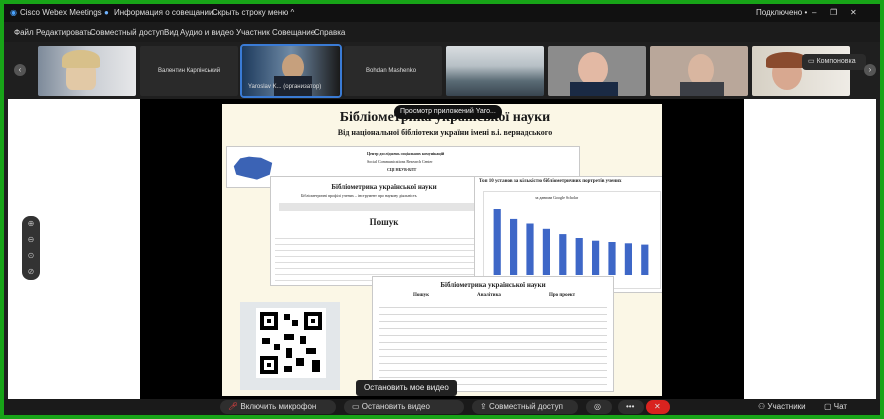  I want to click on qr-panel, so click(290, 346).